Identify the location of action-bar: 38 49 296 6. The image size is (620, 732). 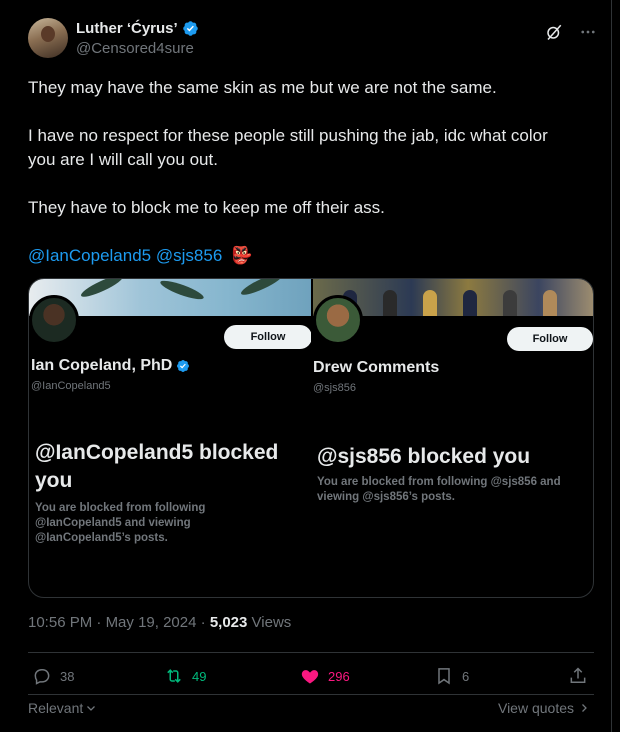
(311, 676).